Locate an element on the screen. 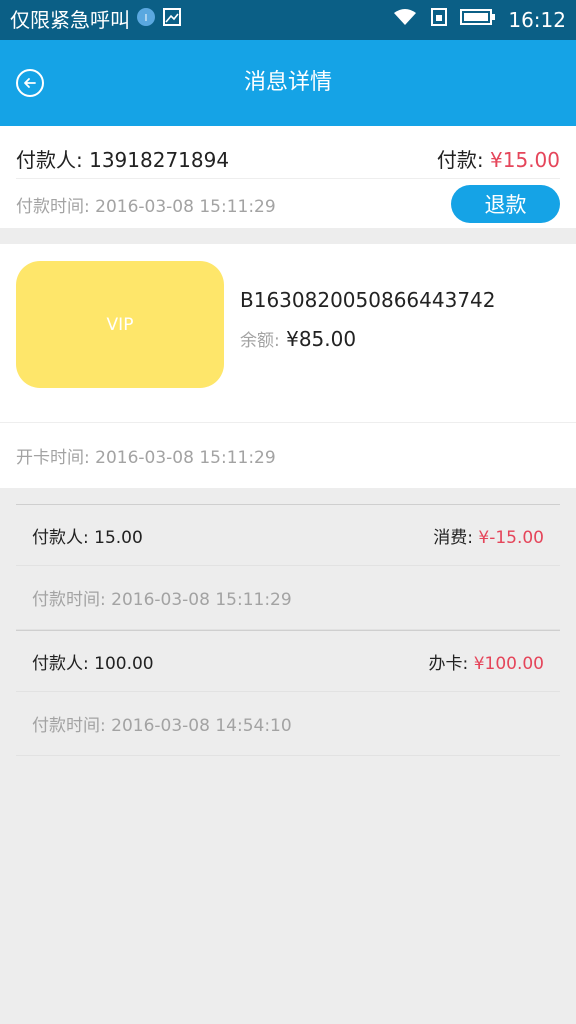 The height and width of the screenshot is (1024, 576). payment-time-value: 2016-03-08 15:11:29 is located at coordinates (185, 206).